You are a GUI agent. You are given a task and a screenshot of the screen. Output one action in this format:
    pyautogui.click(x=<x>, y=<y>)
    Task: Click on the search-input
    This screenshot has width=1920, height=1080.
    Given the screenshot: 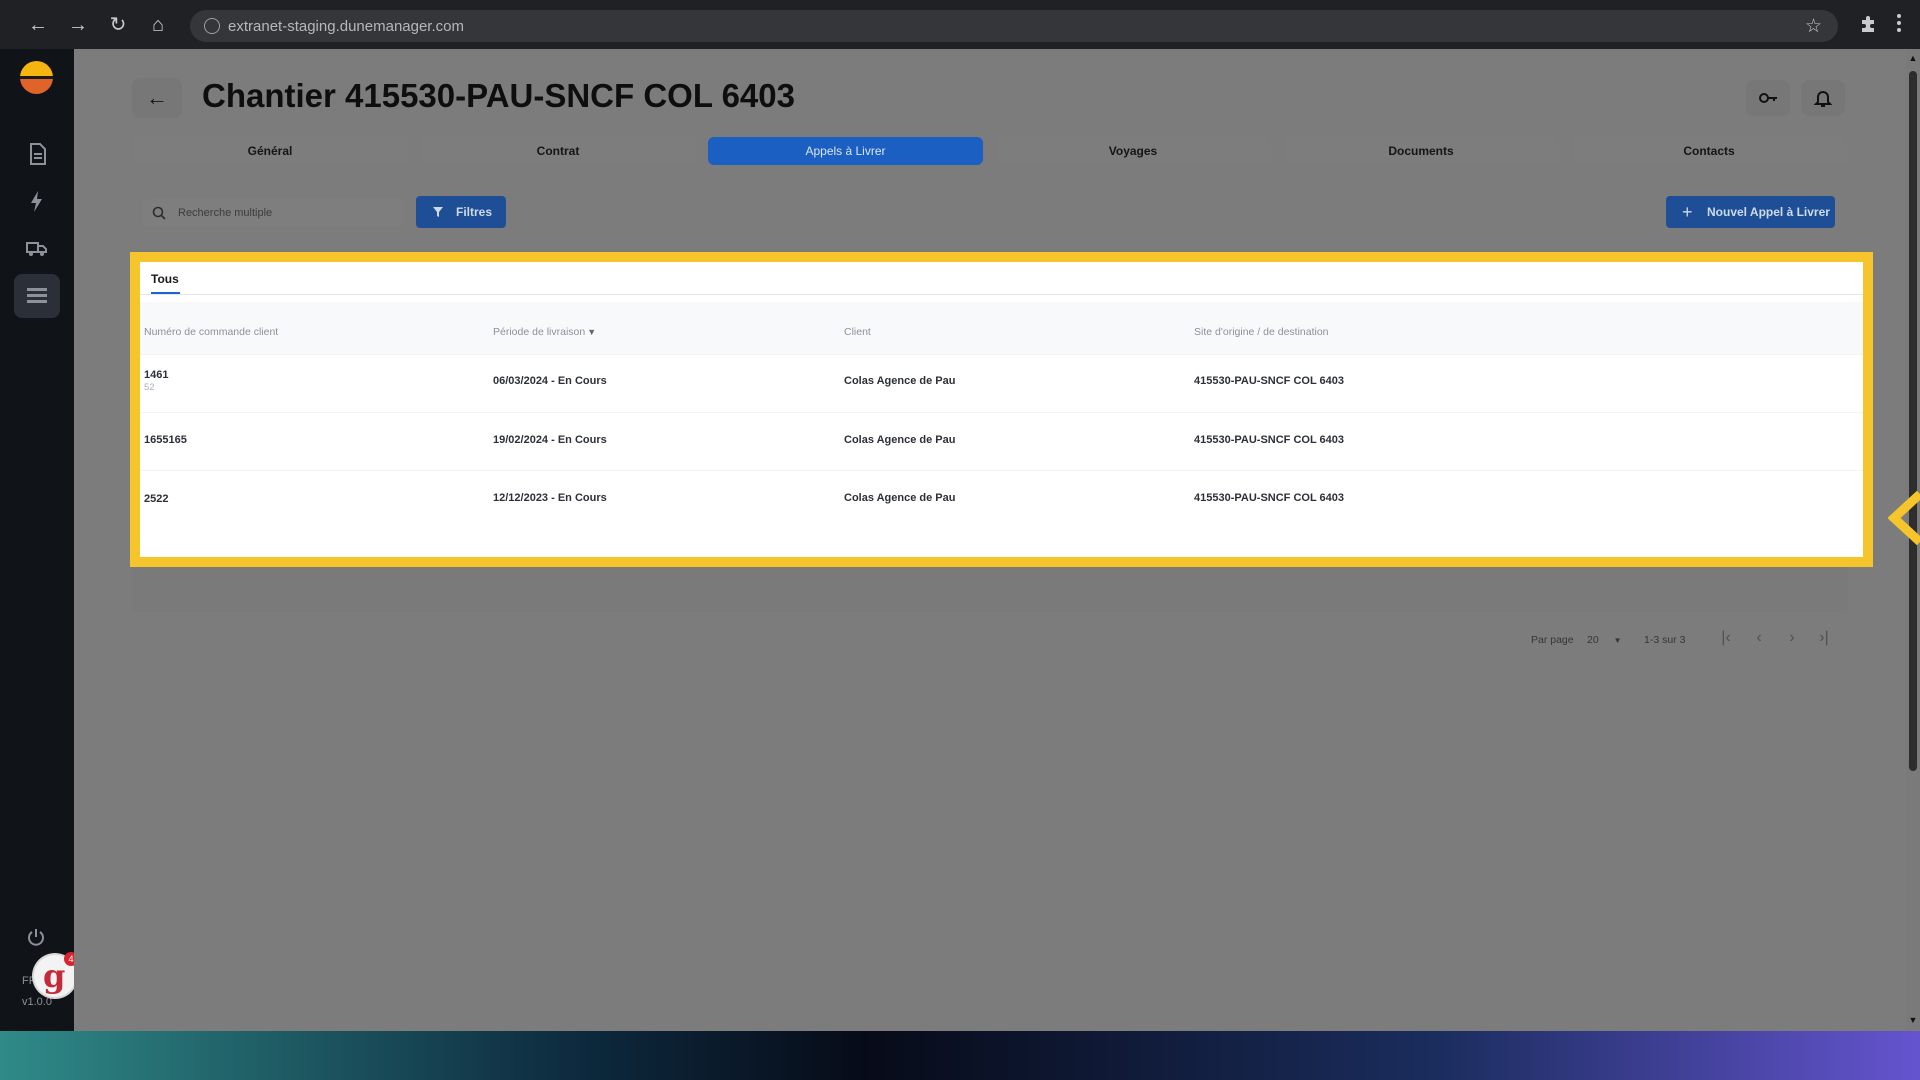 What is the action you would take?
    pyautogui.click(x=286, y=213)
    